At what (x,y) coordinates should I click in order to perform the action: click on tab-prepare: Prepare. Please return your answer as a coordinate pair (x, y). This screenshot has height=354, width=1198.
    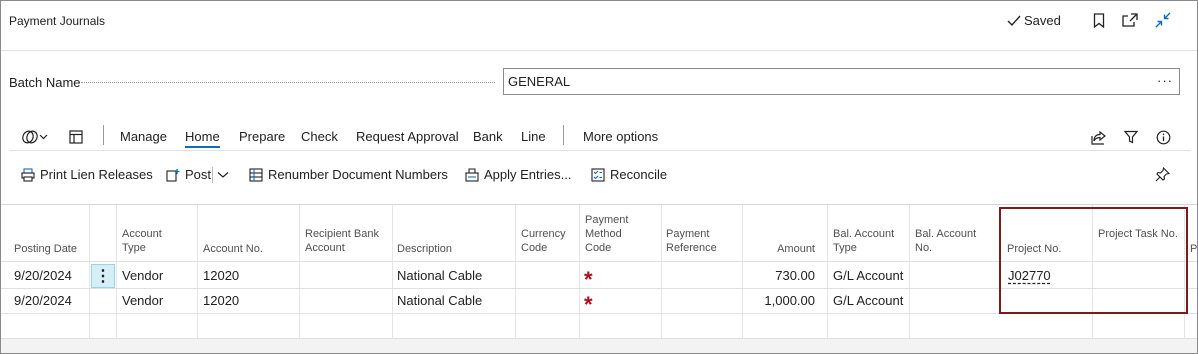
    Looking at the image, I should click on (262, 136).